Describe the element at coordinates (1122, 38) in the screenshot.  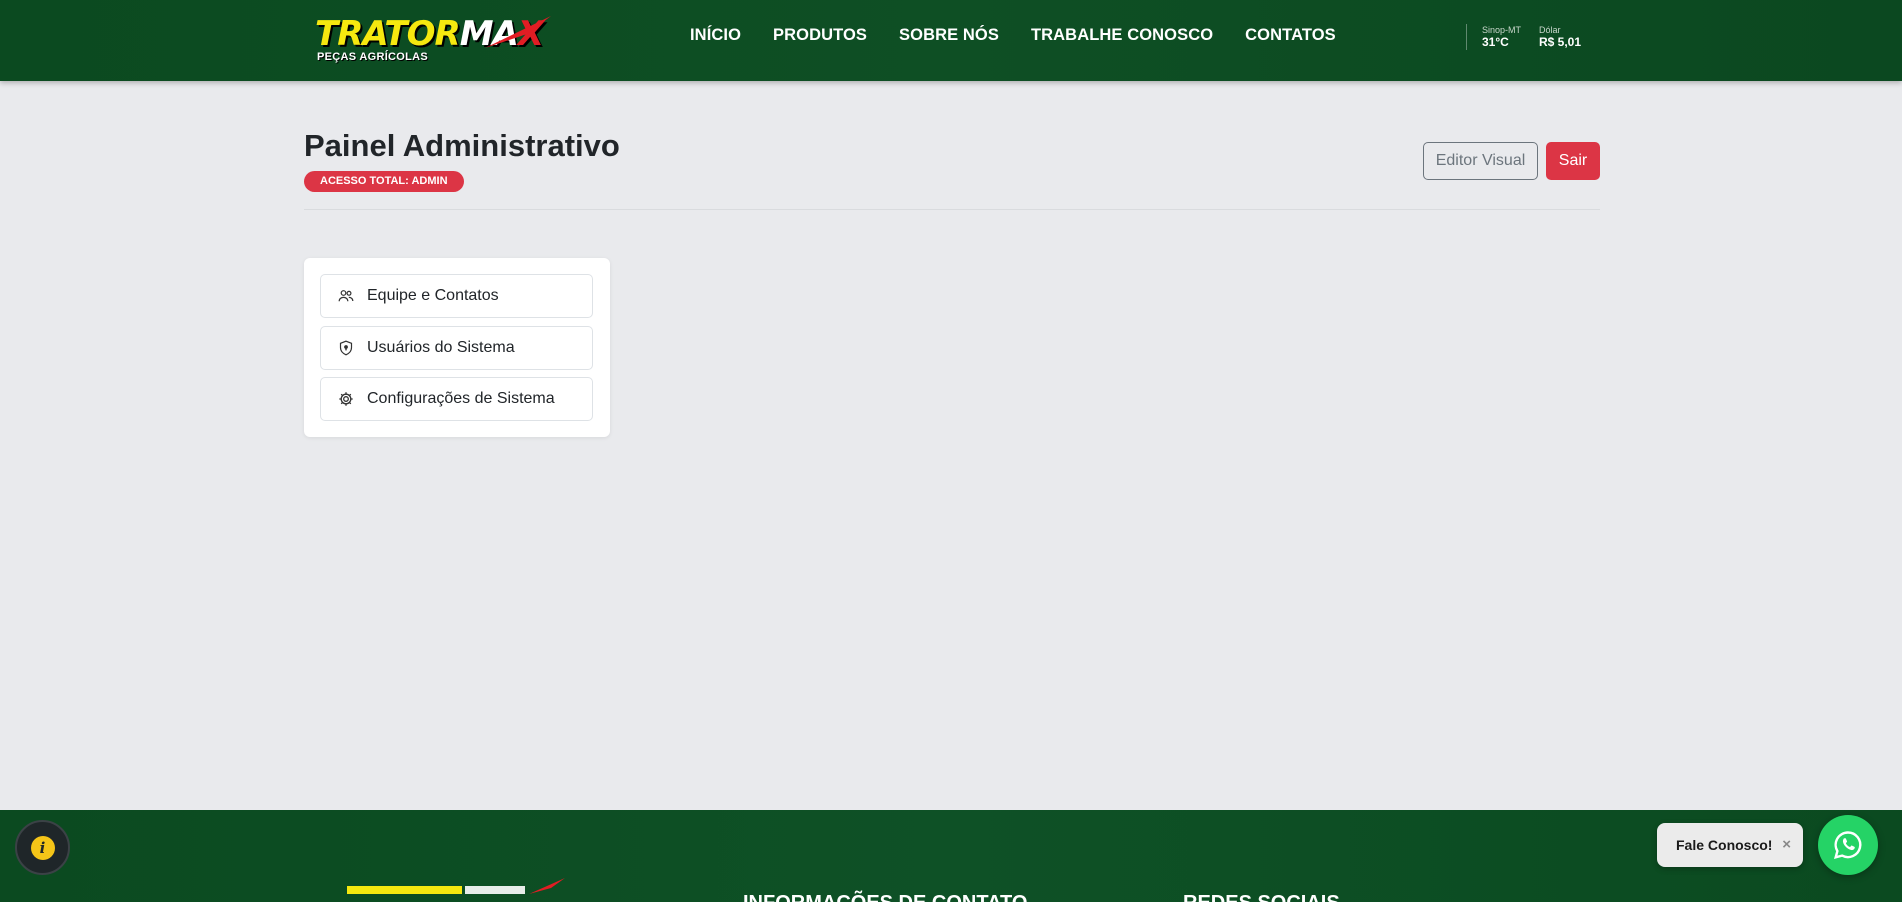
I see `nav-trabalhe-conosco: TRABALHE CONOSCO` at that location.